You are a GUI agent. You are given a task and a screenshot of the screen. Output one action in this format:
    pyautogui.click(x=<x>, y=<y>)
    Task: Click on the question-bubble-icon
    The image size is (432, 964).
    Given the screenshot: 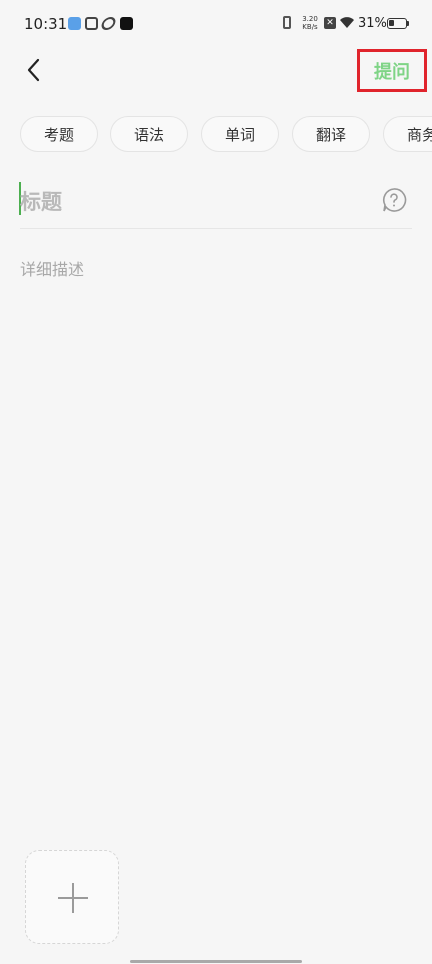 What is the action you would take?
    pyautogui.click(x=394, y=200)
    